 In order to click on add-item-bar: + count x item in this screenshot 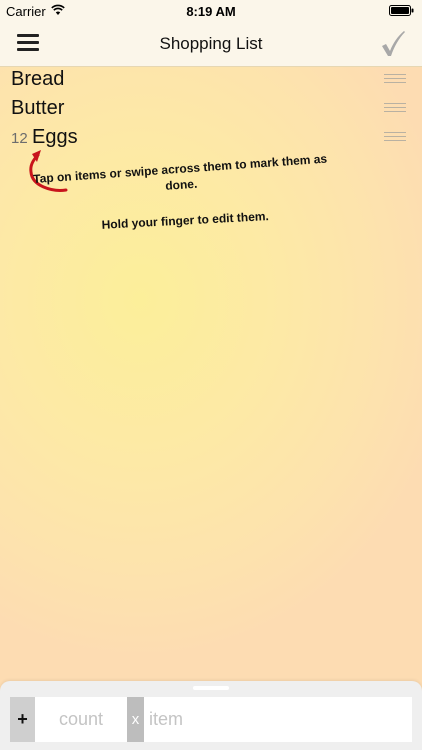, I will do `click(211, 715)`.